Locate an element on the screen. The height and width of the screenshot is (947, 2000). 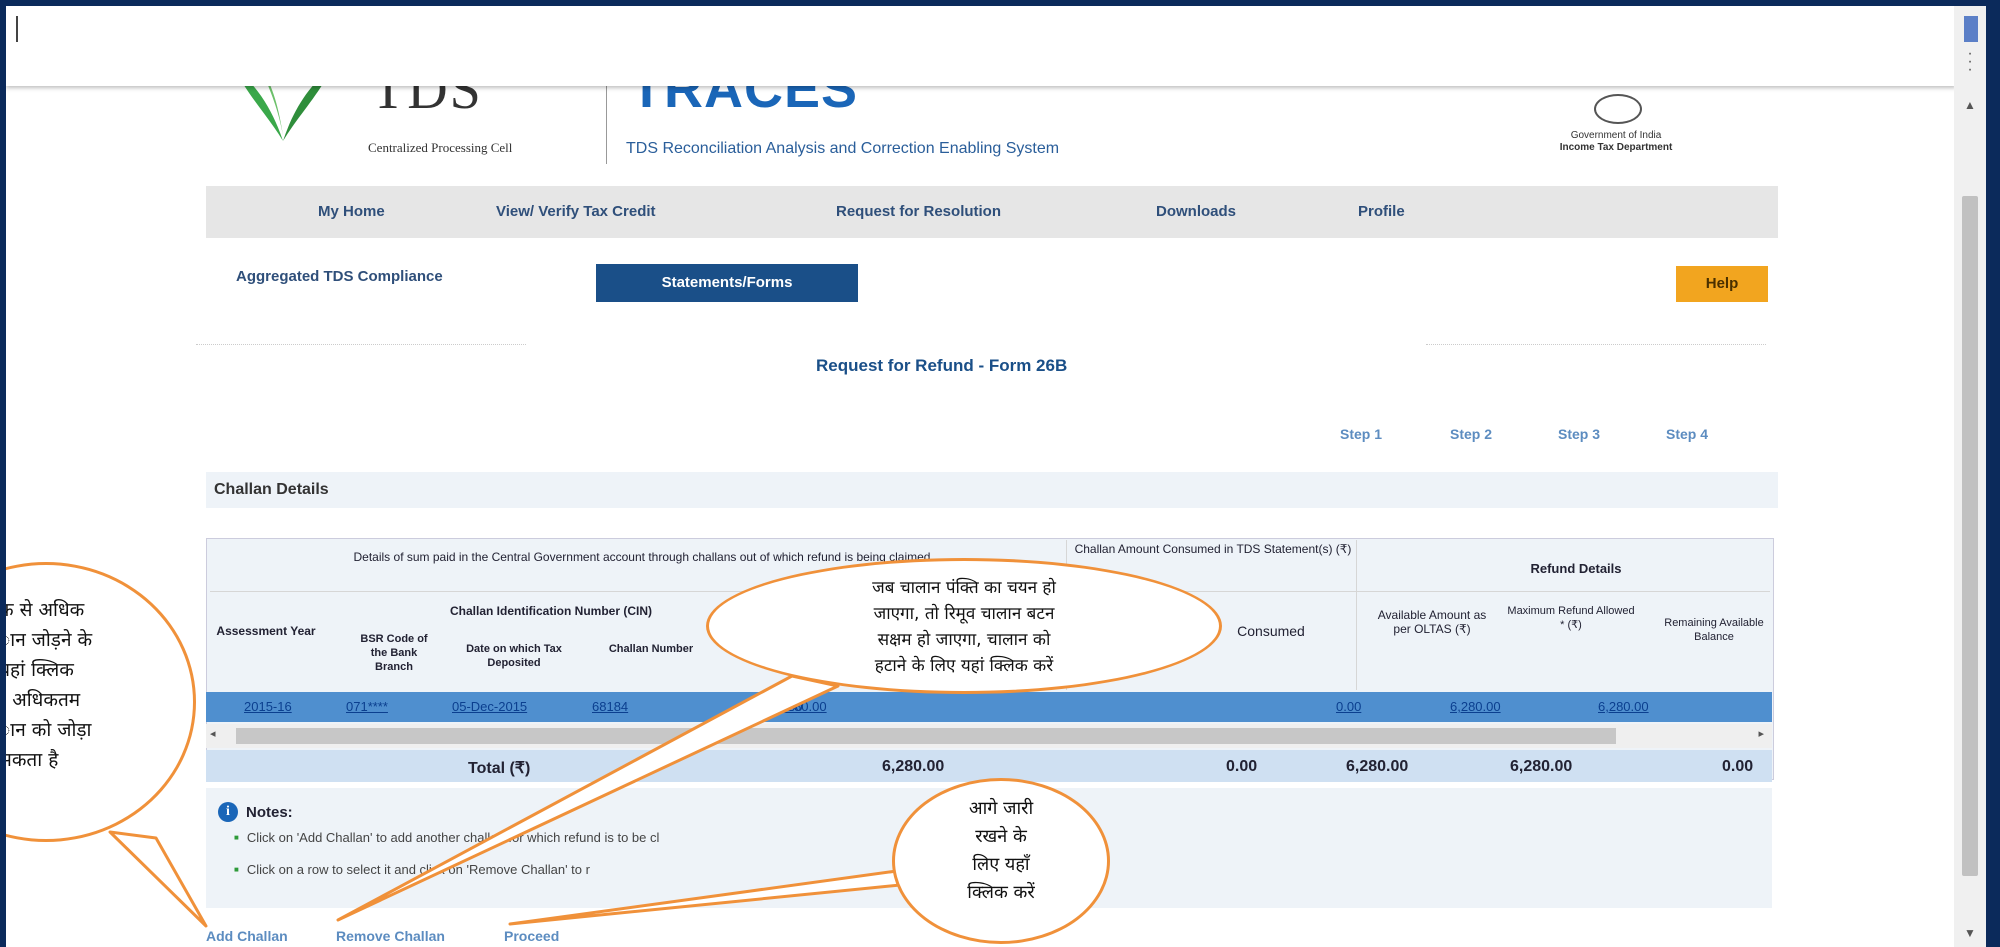
nav-view-verify-tax-credit: View/ Verify Tax Credit is located at coordinates (576, 211).